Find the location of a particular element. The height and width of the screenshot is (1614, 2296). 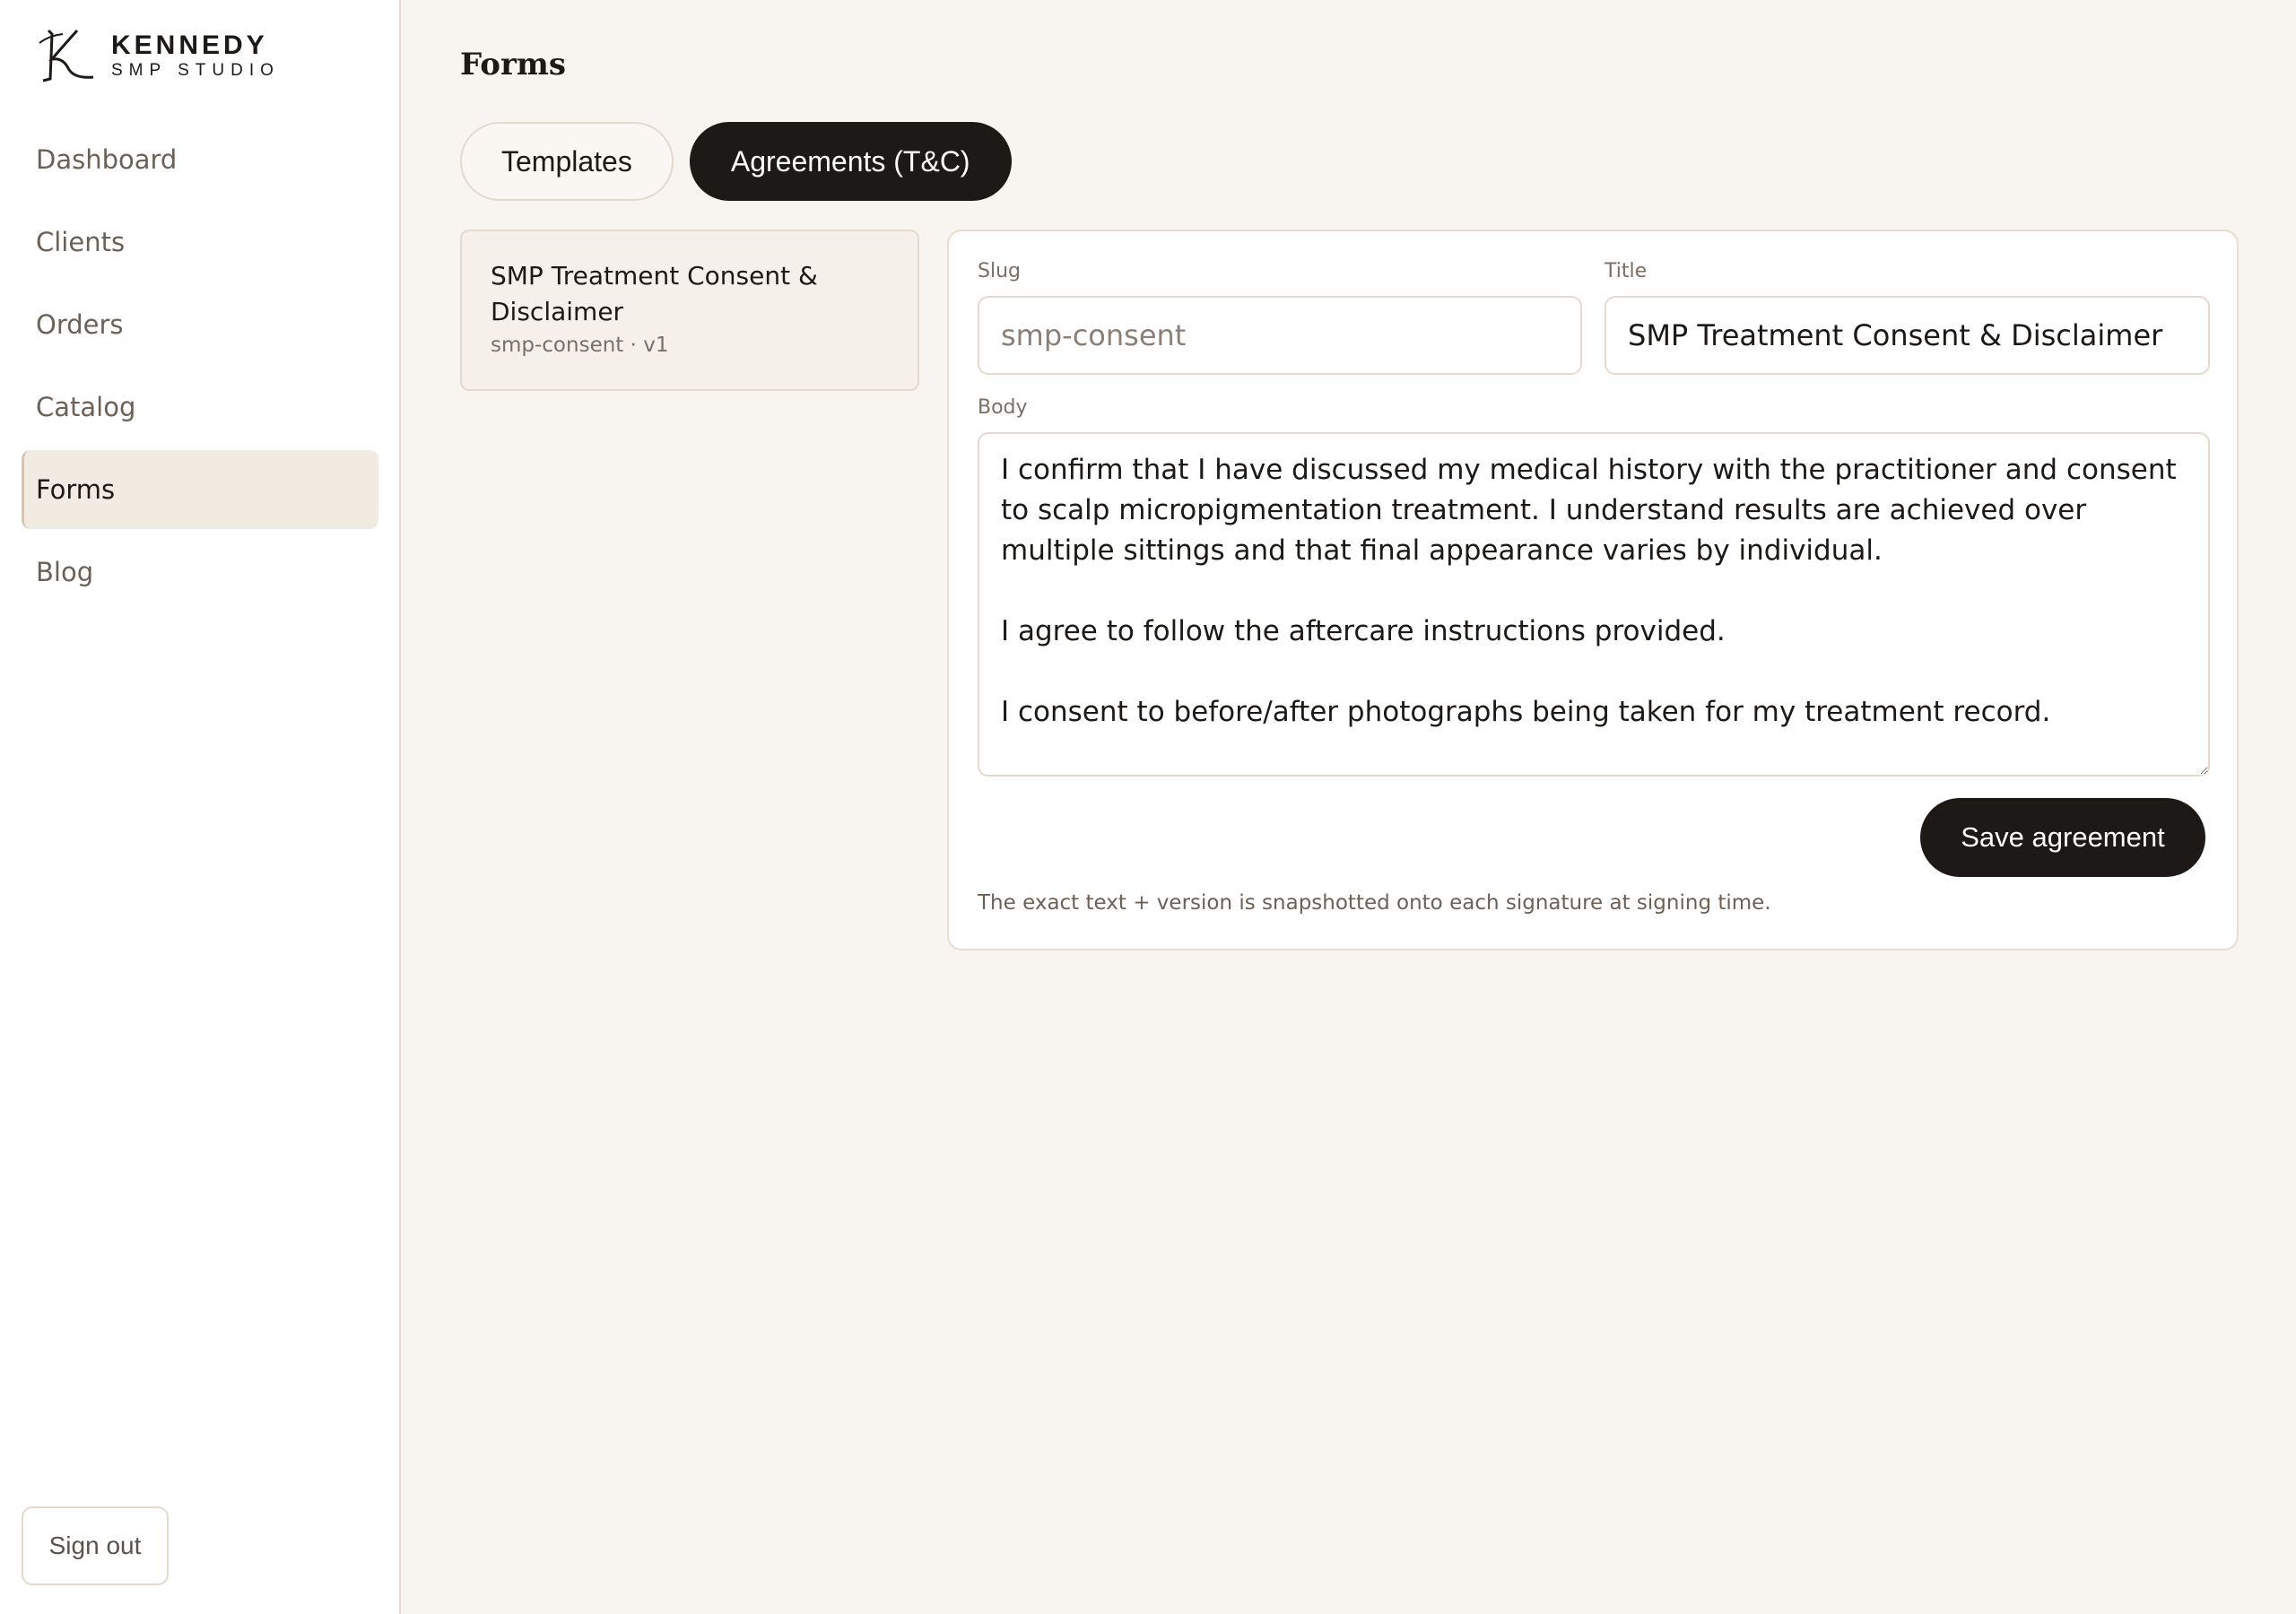

k-monogram-icon is located at coordinates (66, 55).